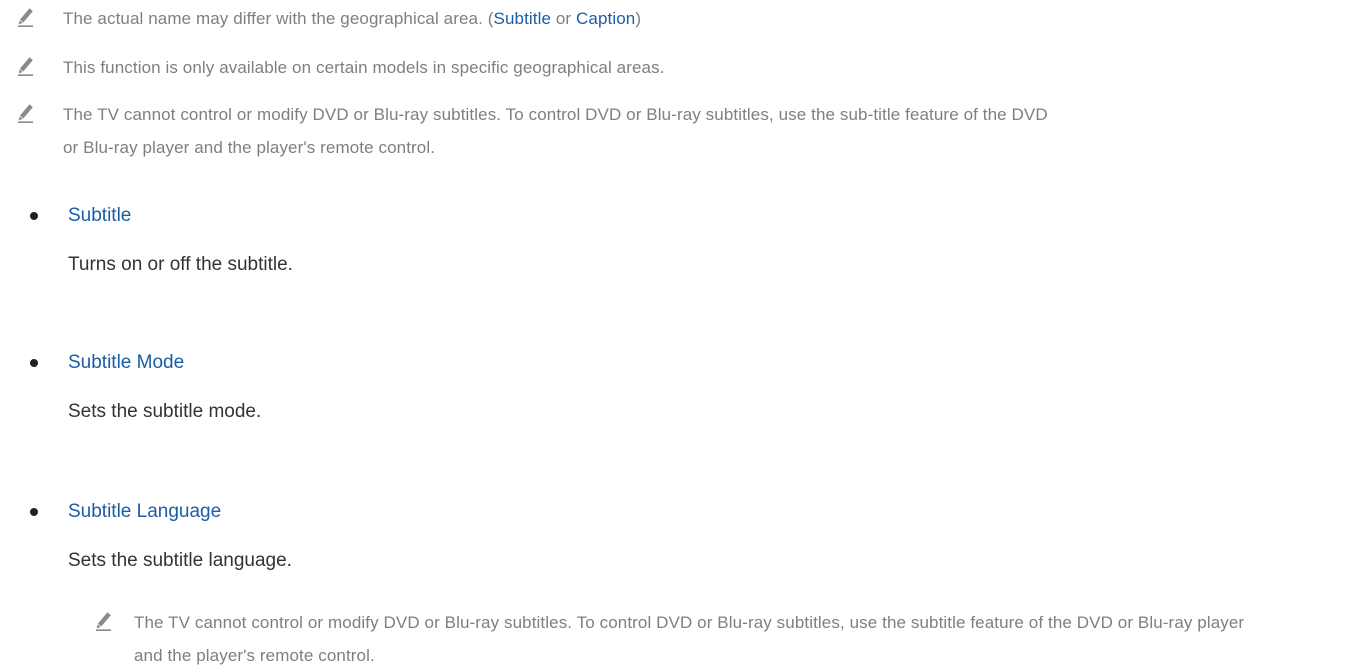  Describe the element at coordinates (605, 18) in the screenshot. I see `caption-link: Caption` at that location.